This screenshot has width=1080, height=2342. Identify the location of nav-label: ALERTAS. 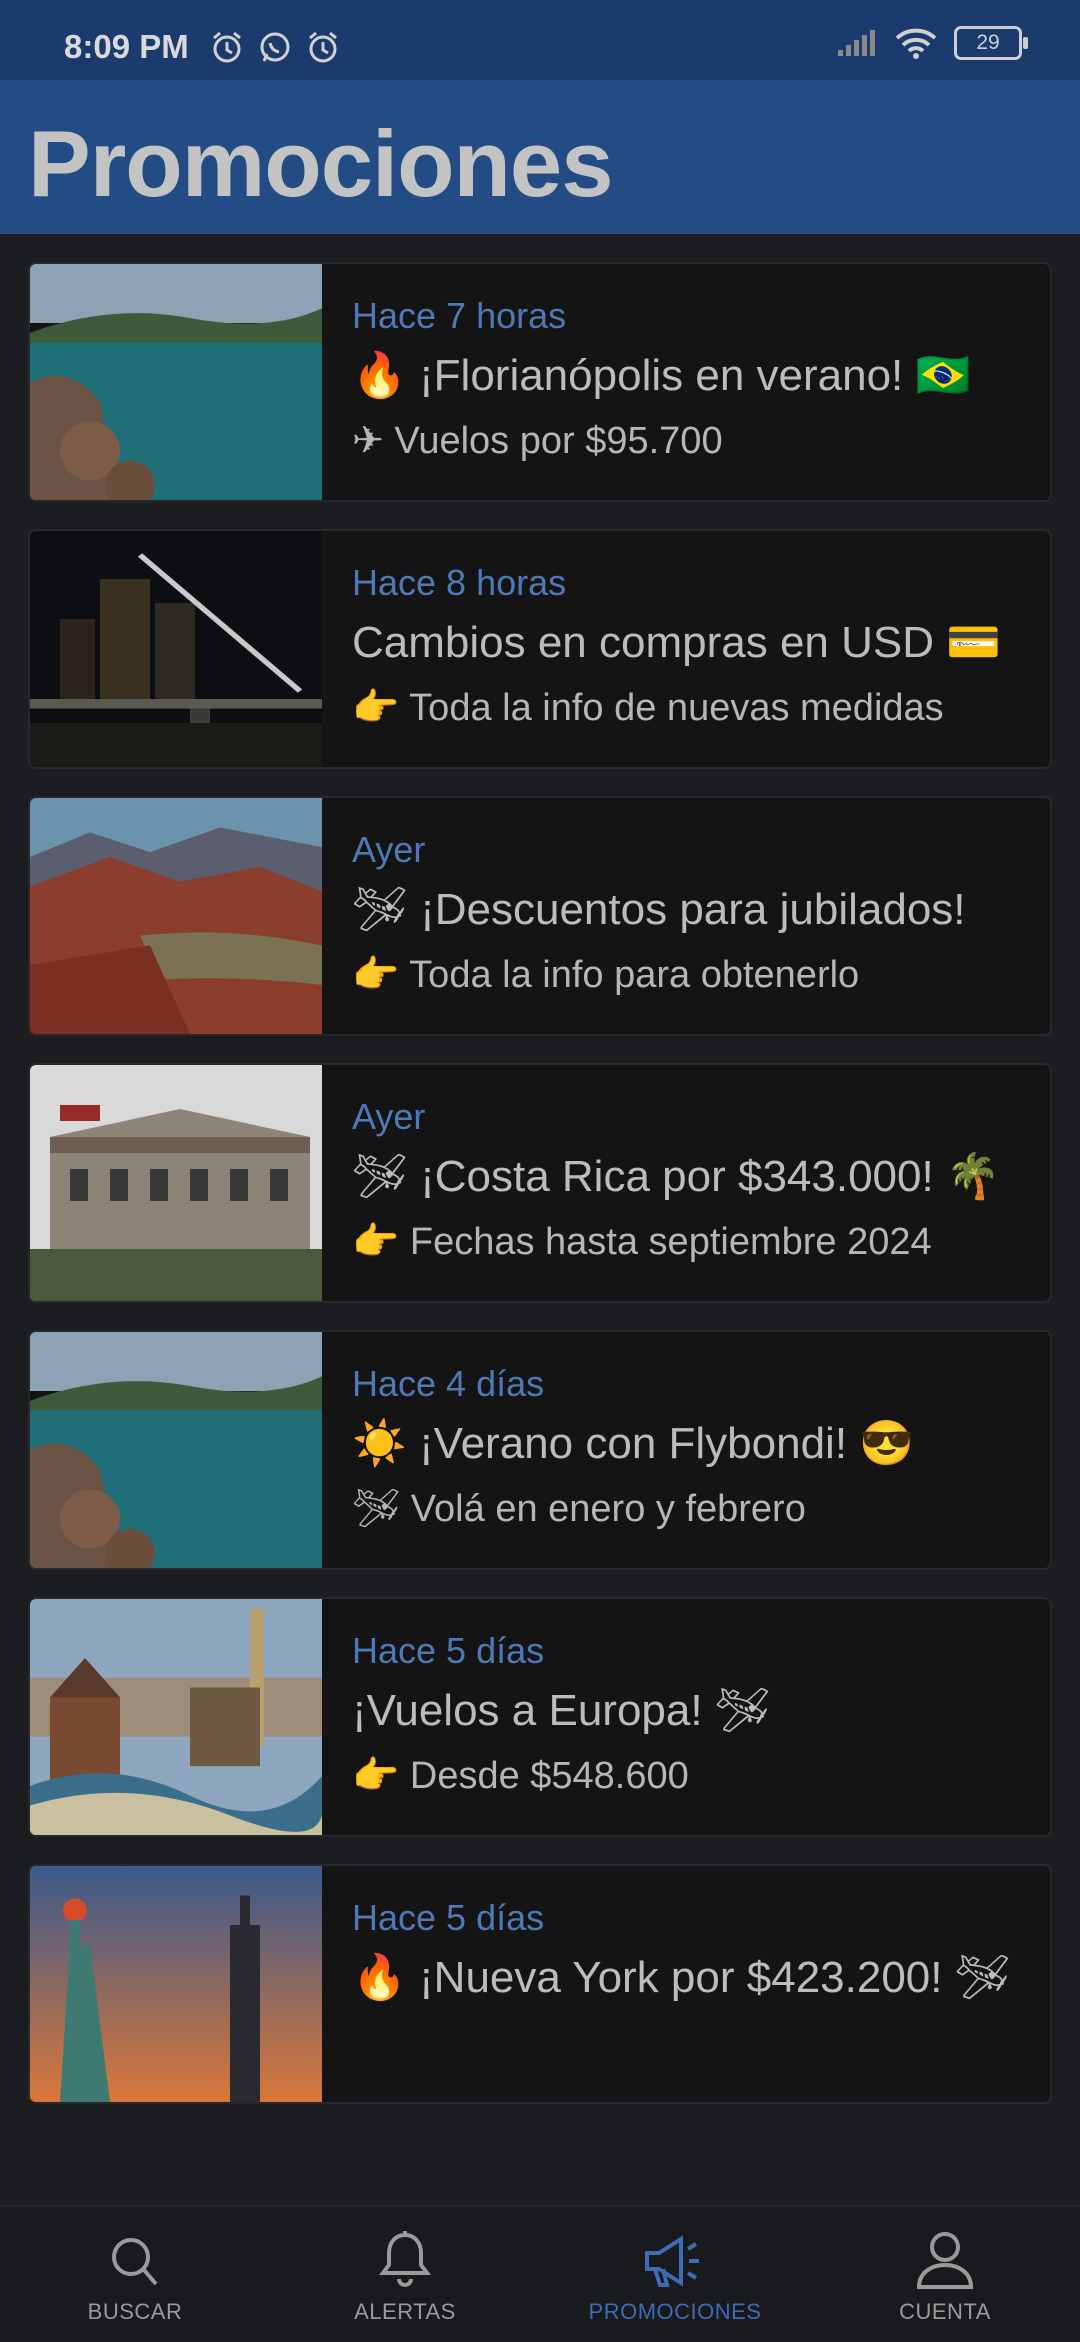
(405, 2311).